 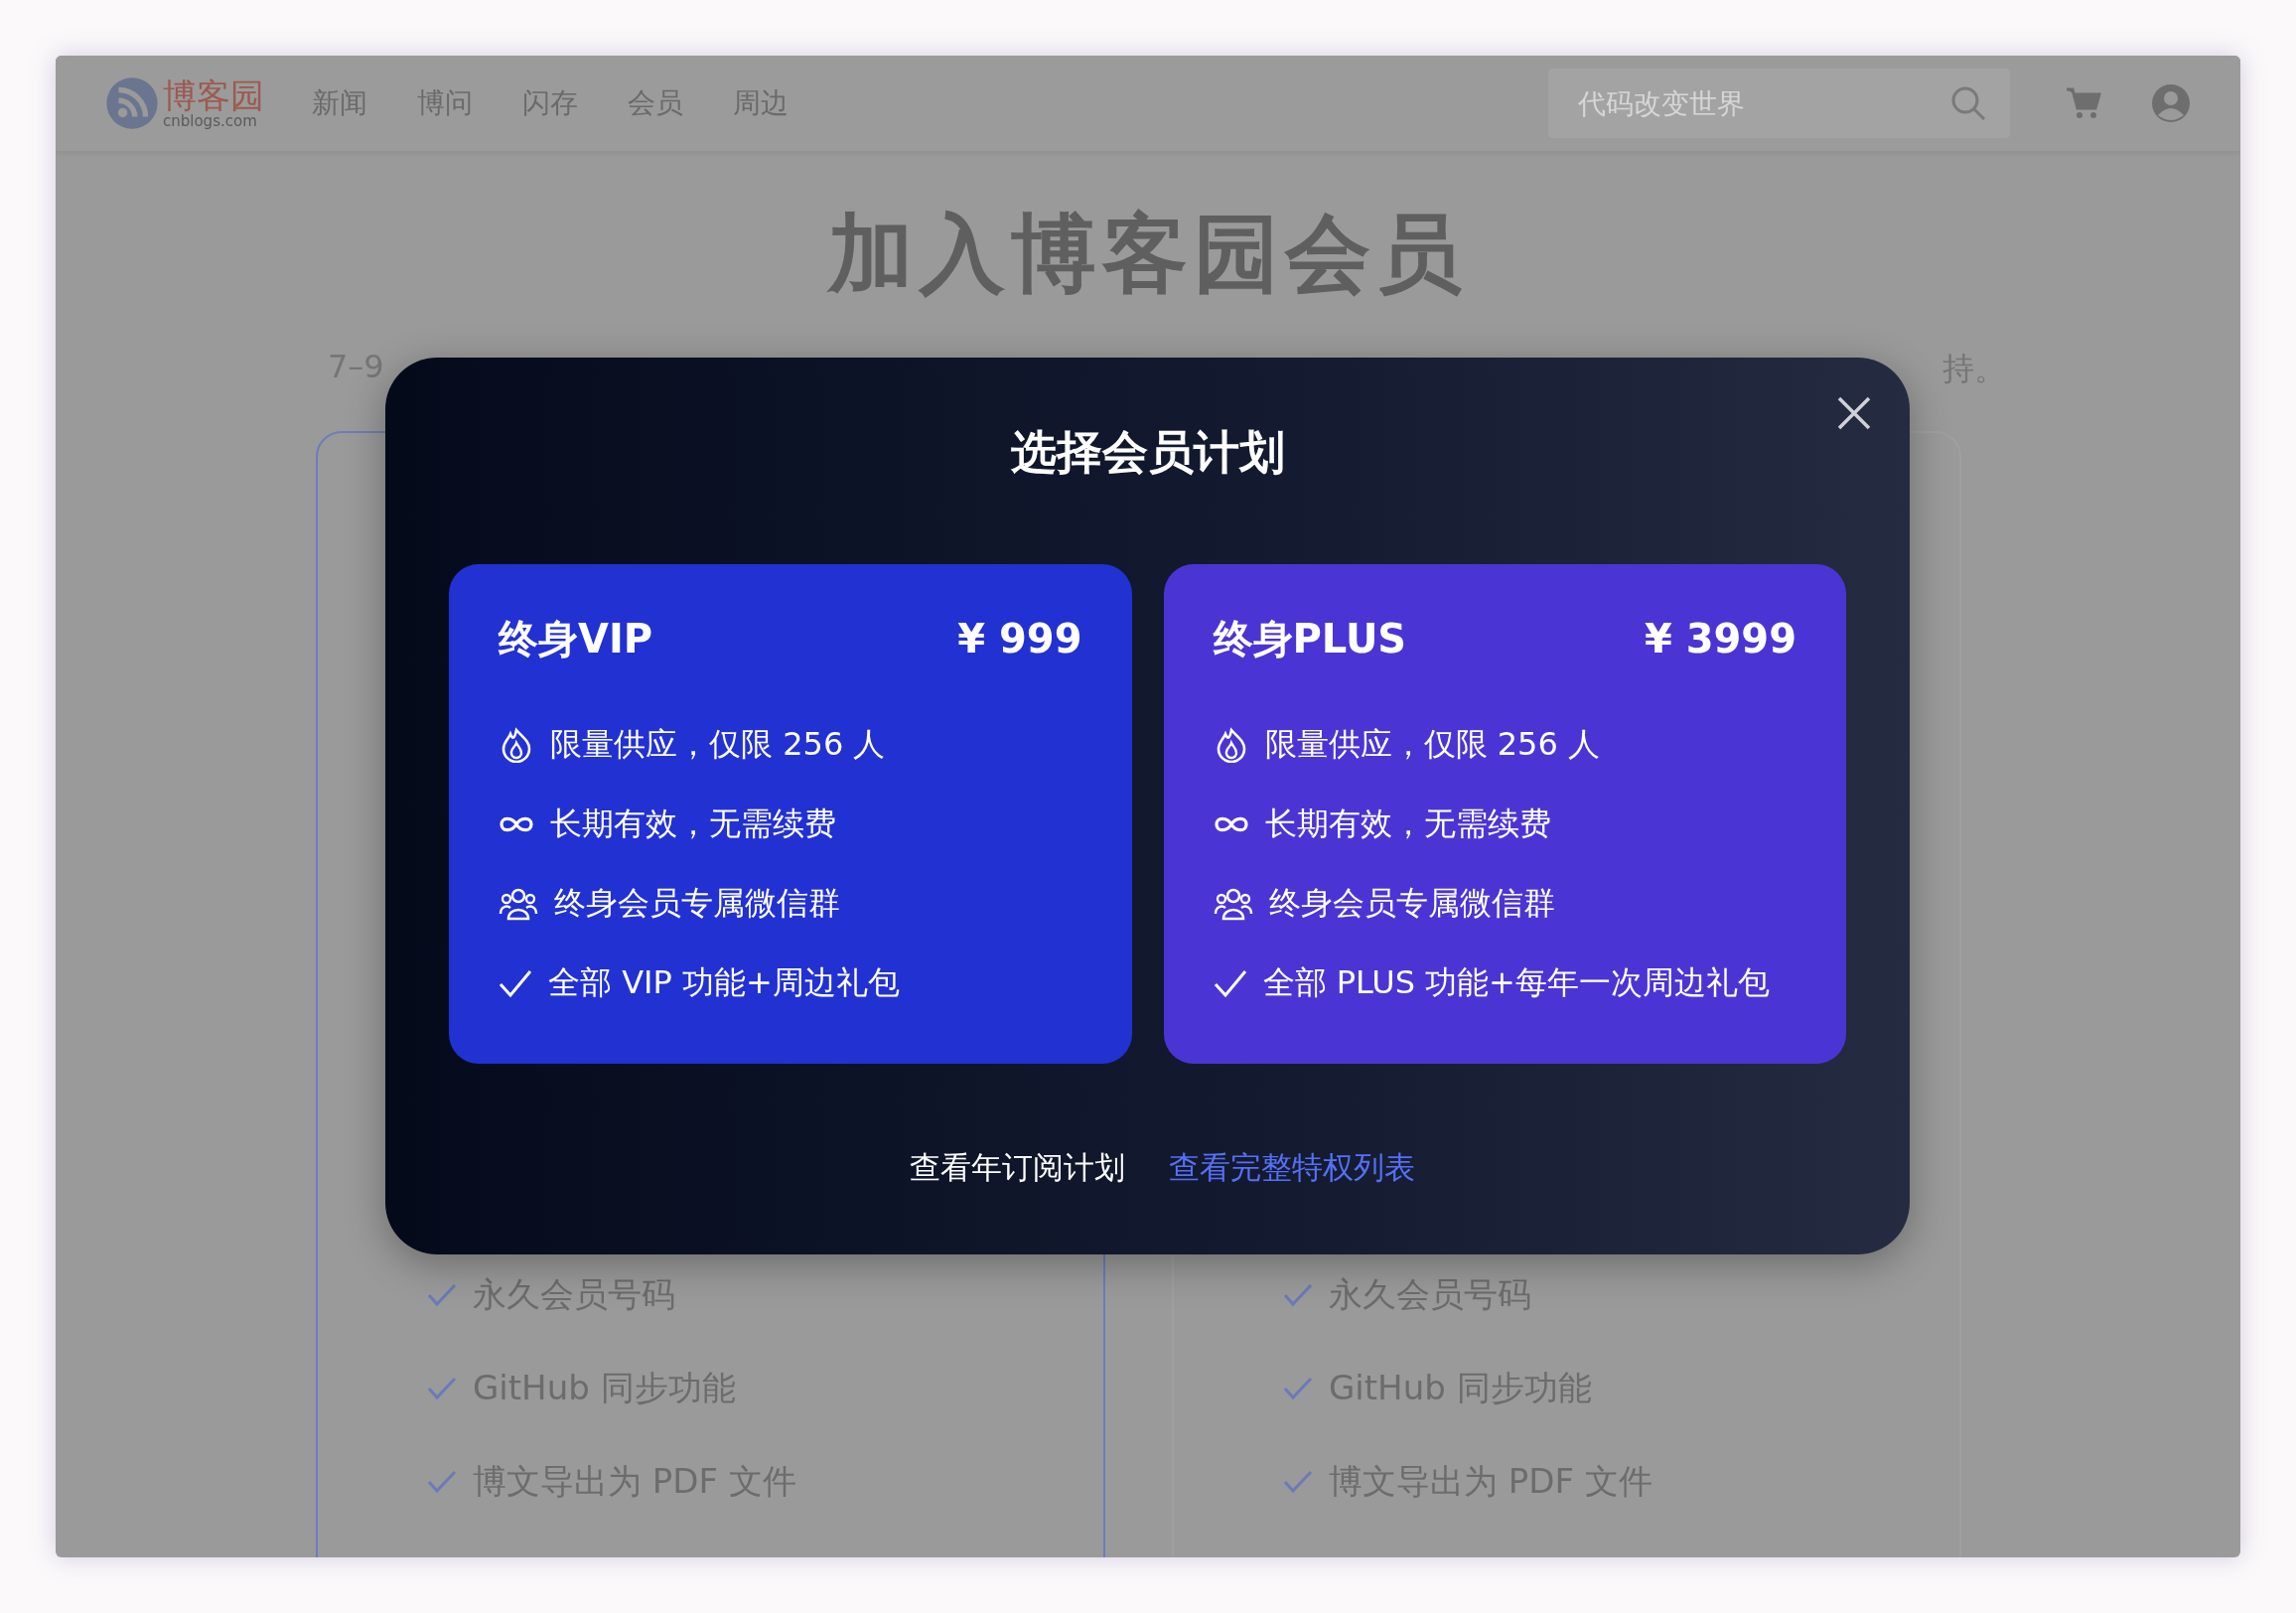 What do you see at coordinates (1516, 982) in the screenshot?
I see `feature-text: 全部 PLUS 功能+每年一次周边礼包` at bounding box center [1516, 982].